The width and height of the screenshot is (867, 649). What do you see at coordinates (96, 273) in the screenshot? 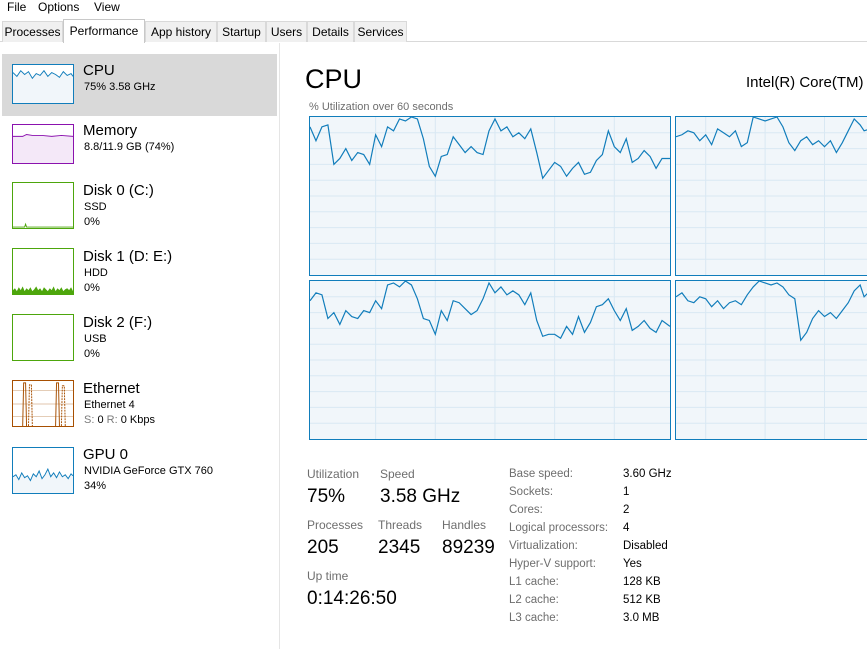
I see `sidebar-item-type: HDD` at bounding box center [96, 273].